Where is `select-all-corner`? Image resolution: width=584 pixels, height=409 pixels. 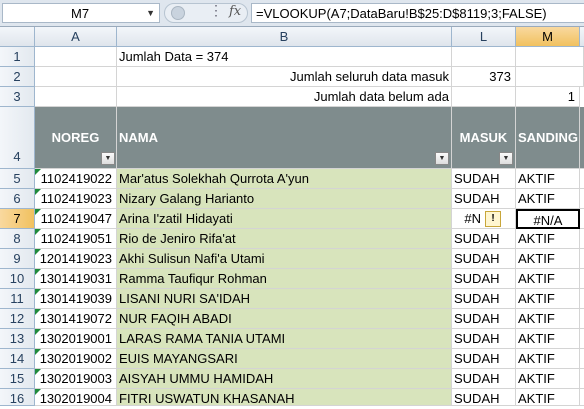 select-all-corner is located at coordinates (17, 37).